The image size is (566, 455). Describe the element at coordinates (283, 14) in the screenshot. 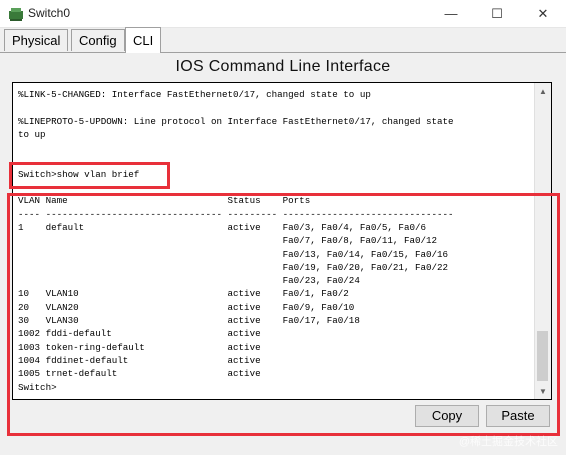

I see `title-bar: Switch0 — ☐ ✕` at that location.